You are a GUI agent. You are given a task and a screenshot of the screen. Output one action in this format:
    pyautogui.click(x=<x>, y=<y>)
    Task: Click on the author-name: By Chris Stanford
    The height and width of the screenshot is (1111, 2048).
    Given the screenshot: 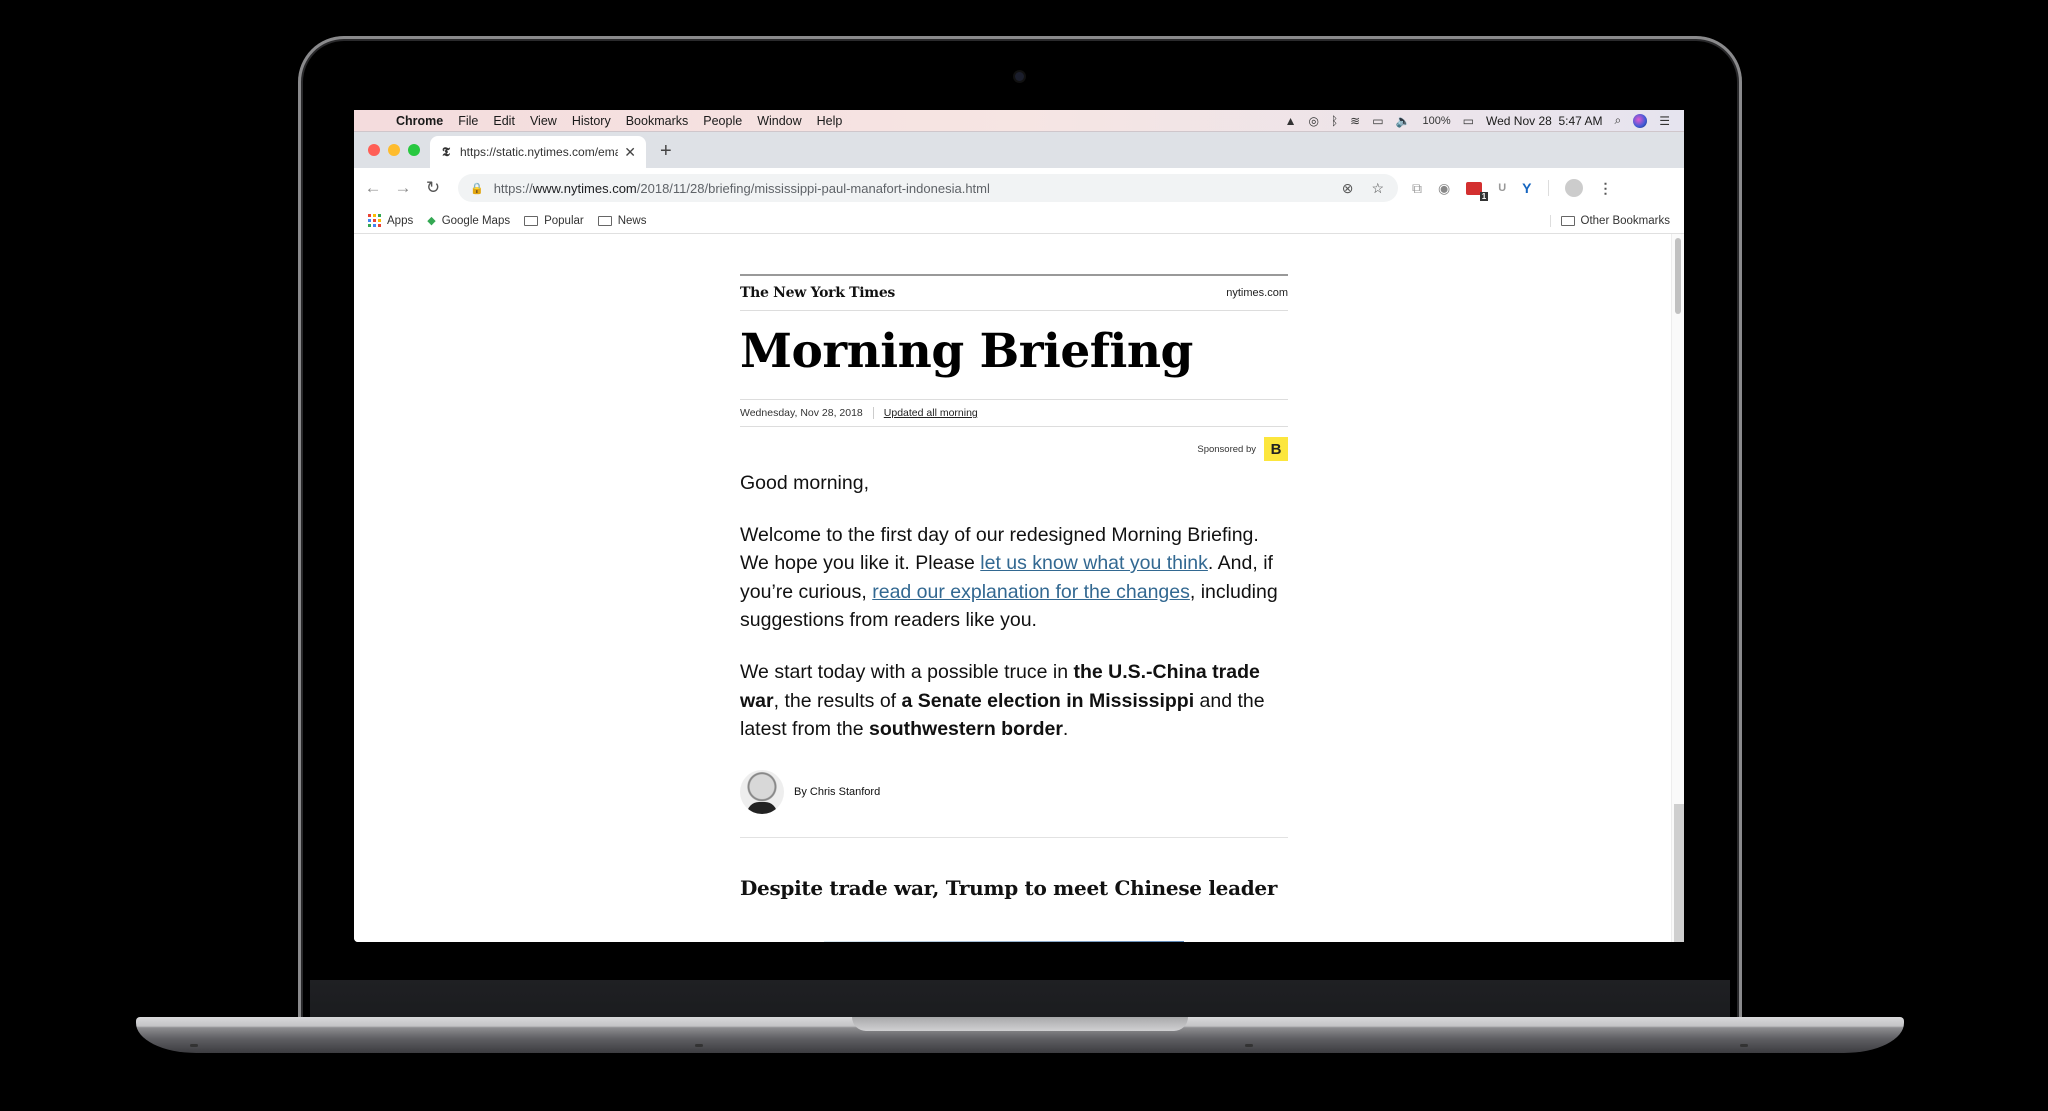 What is the action you would take?
    pyautogui.click(x=837, y=791)
    